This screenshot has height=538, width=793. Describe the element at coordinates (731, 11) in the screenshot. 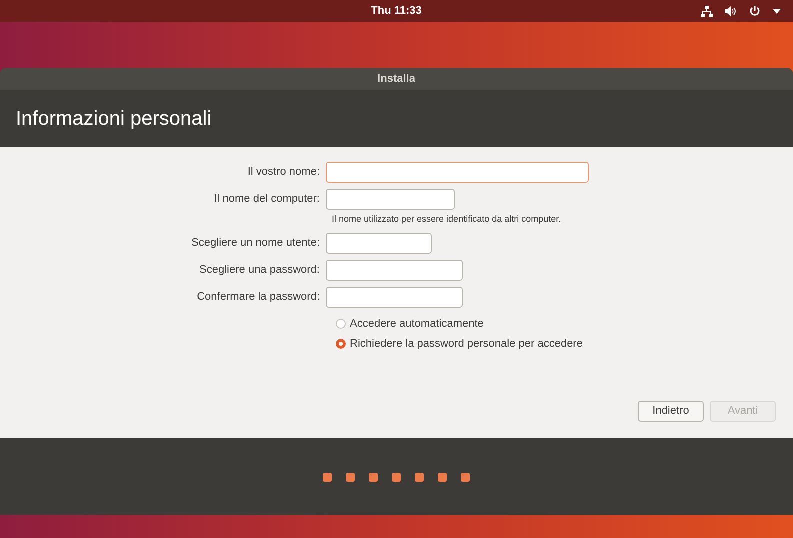

I see `volume-icon` at that location.